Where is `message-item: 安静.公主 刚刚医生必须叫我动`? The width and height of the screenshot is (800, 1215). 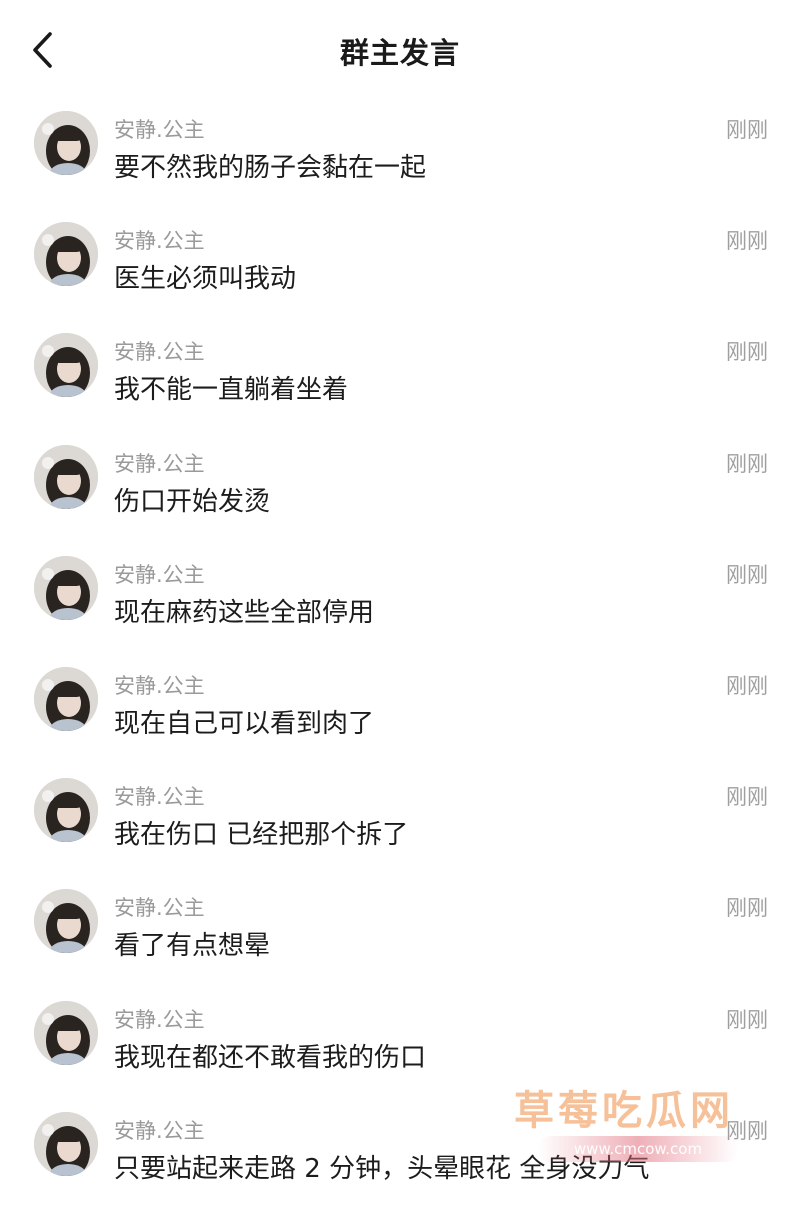 message-item: 安静.公主 刚刚医生必须叫我动 is located at coordinates (400, 269).